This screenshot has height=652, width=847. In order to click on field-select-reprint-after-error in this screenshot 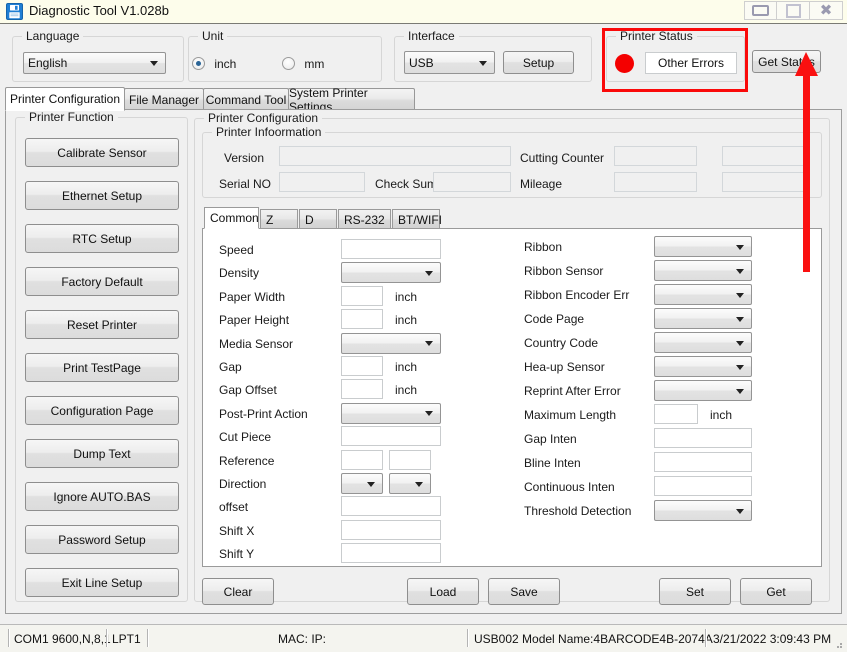, I will do `click(703, 390)`.